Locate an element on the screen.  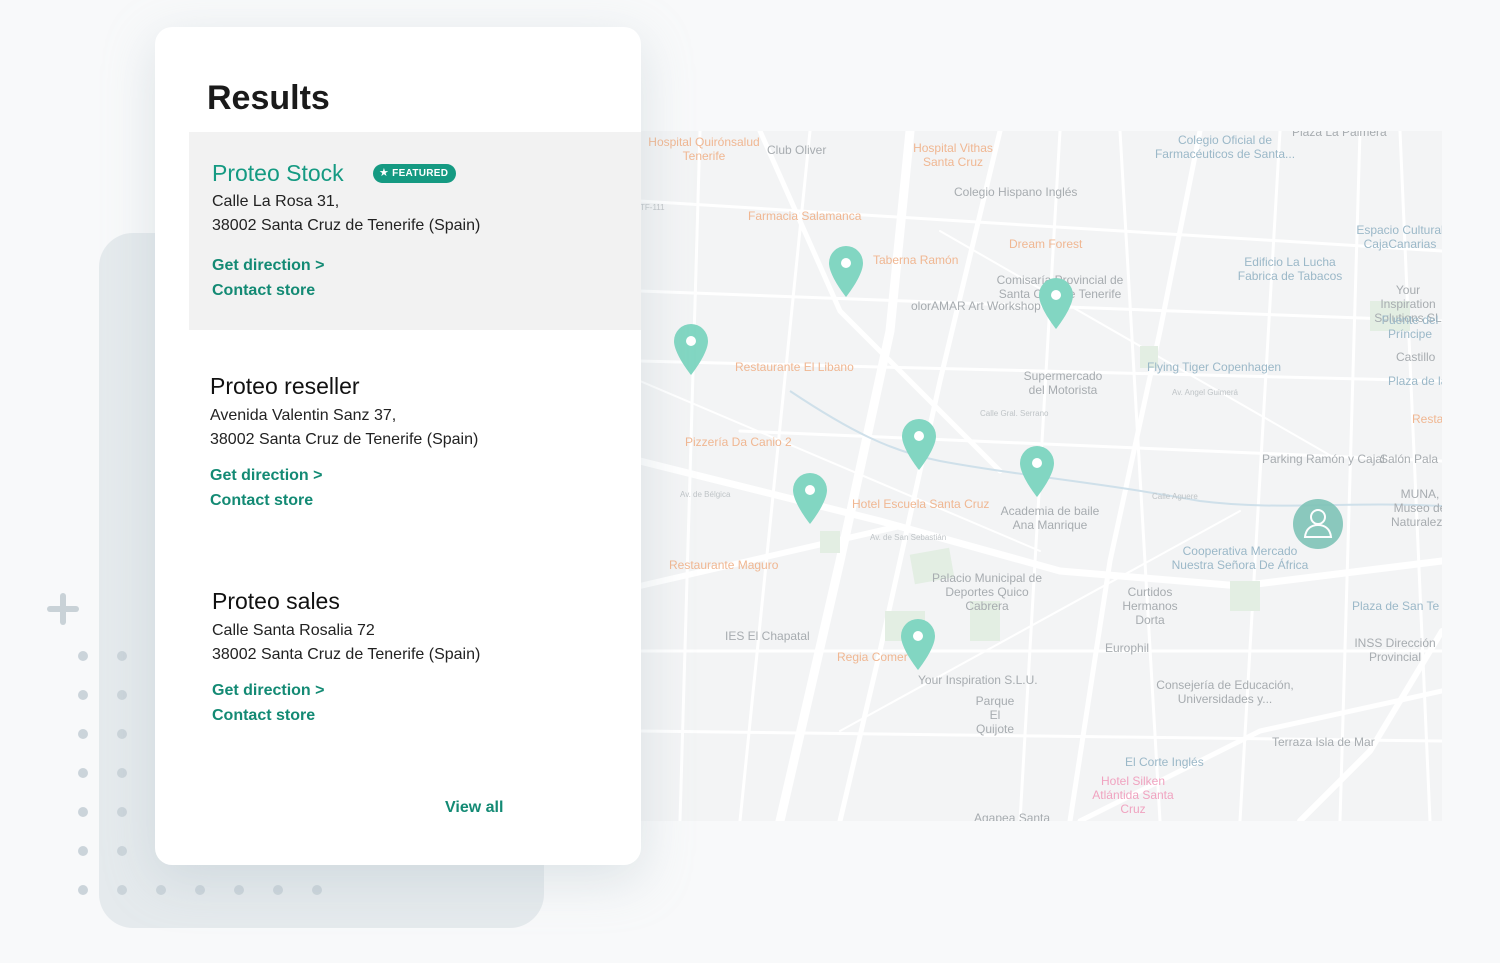
map-label: Taberna Ramón is located at coordinates (916, 260).